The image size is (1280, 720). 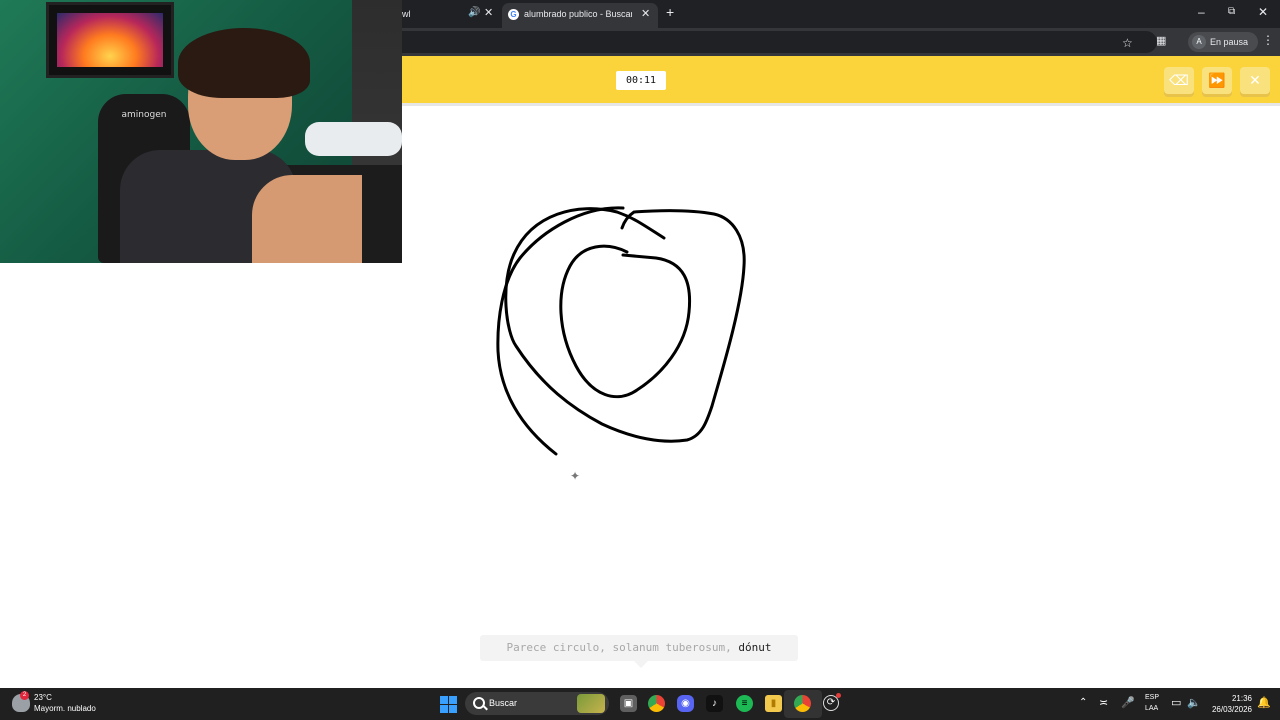 I want to click on speaker-icon: 🔊, so click(x=474, y=12).